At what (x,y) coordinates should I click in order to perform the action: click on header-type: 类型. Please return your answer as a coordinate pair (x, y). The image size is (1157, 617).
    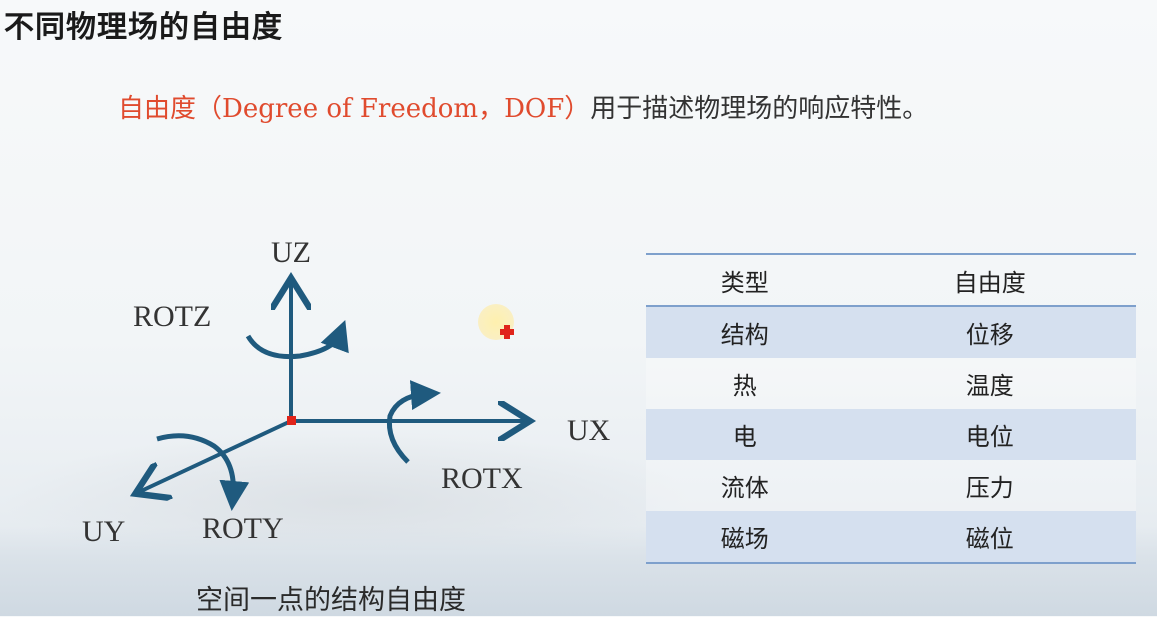
    Looking at the image, I should click on (745, 280).